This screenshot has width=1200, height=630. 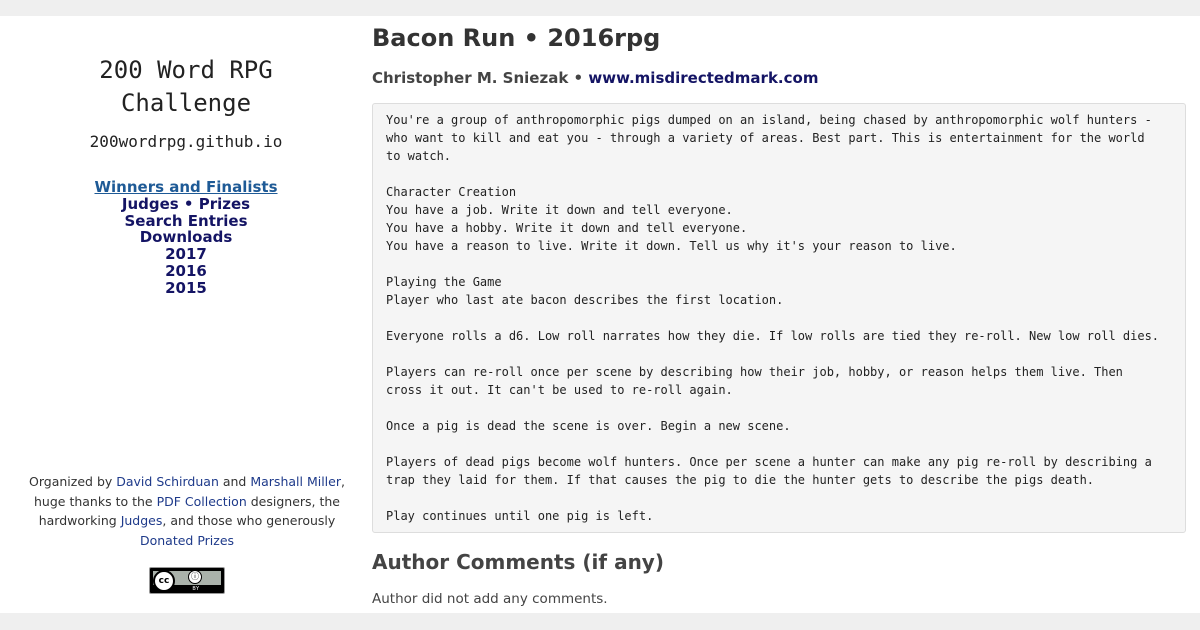 I want to click on organizer-link-david: David Schirduan, so click(x=167, y=481).